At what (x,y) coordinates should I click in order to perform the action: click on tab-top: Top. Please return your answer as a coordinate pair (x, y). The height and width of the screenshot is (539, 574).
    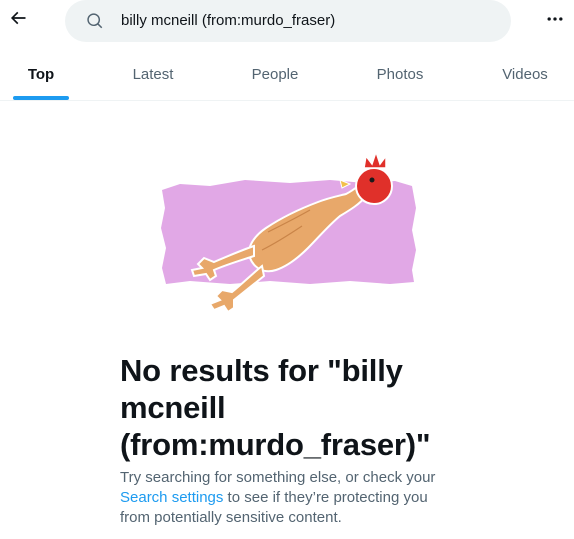
    Looking at the image, I should click on (41, 74).